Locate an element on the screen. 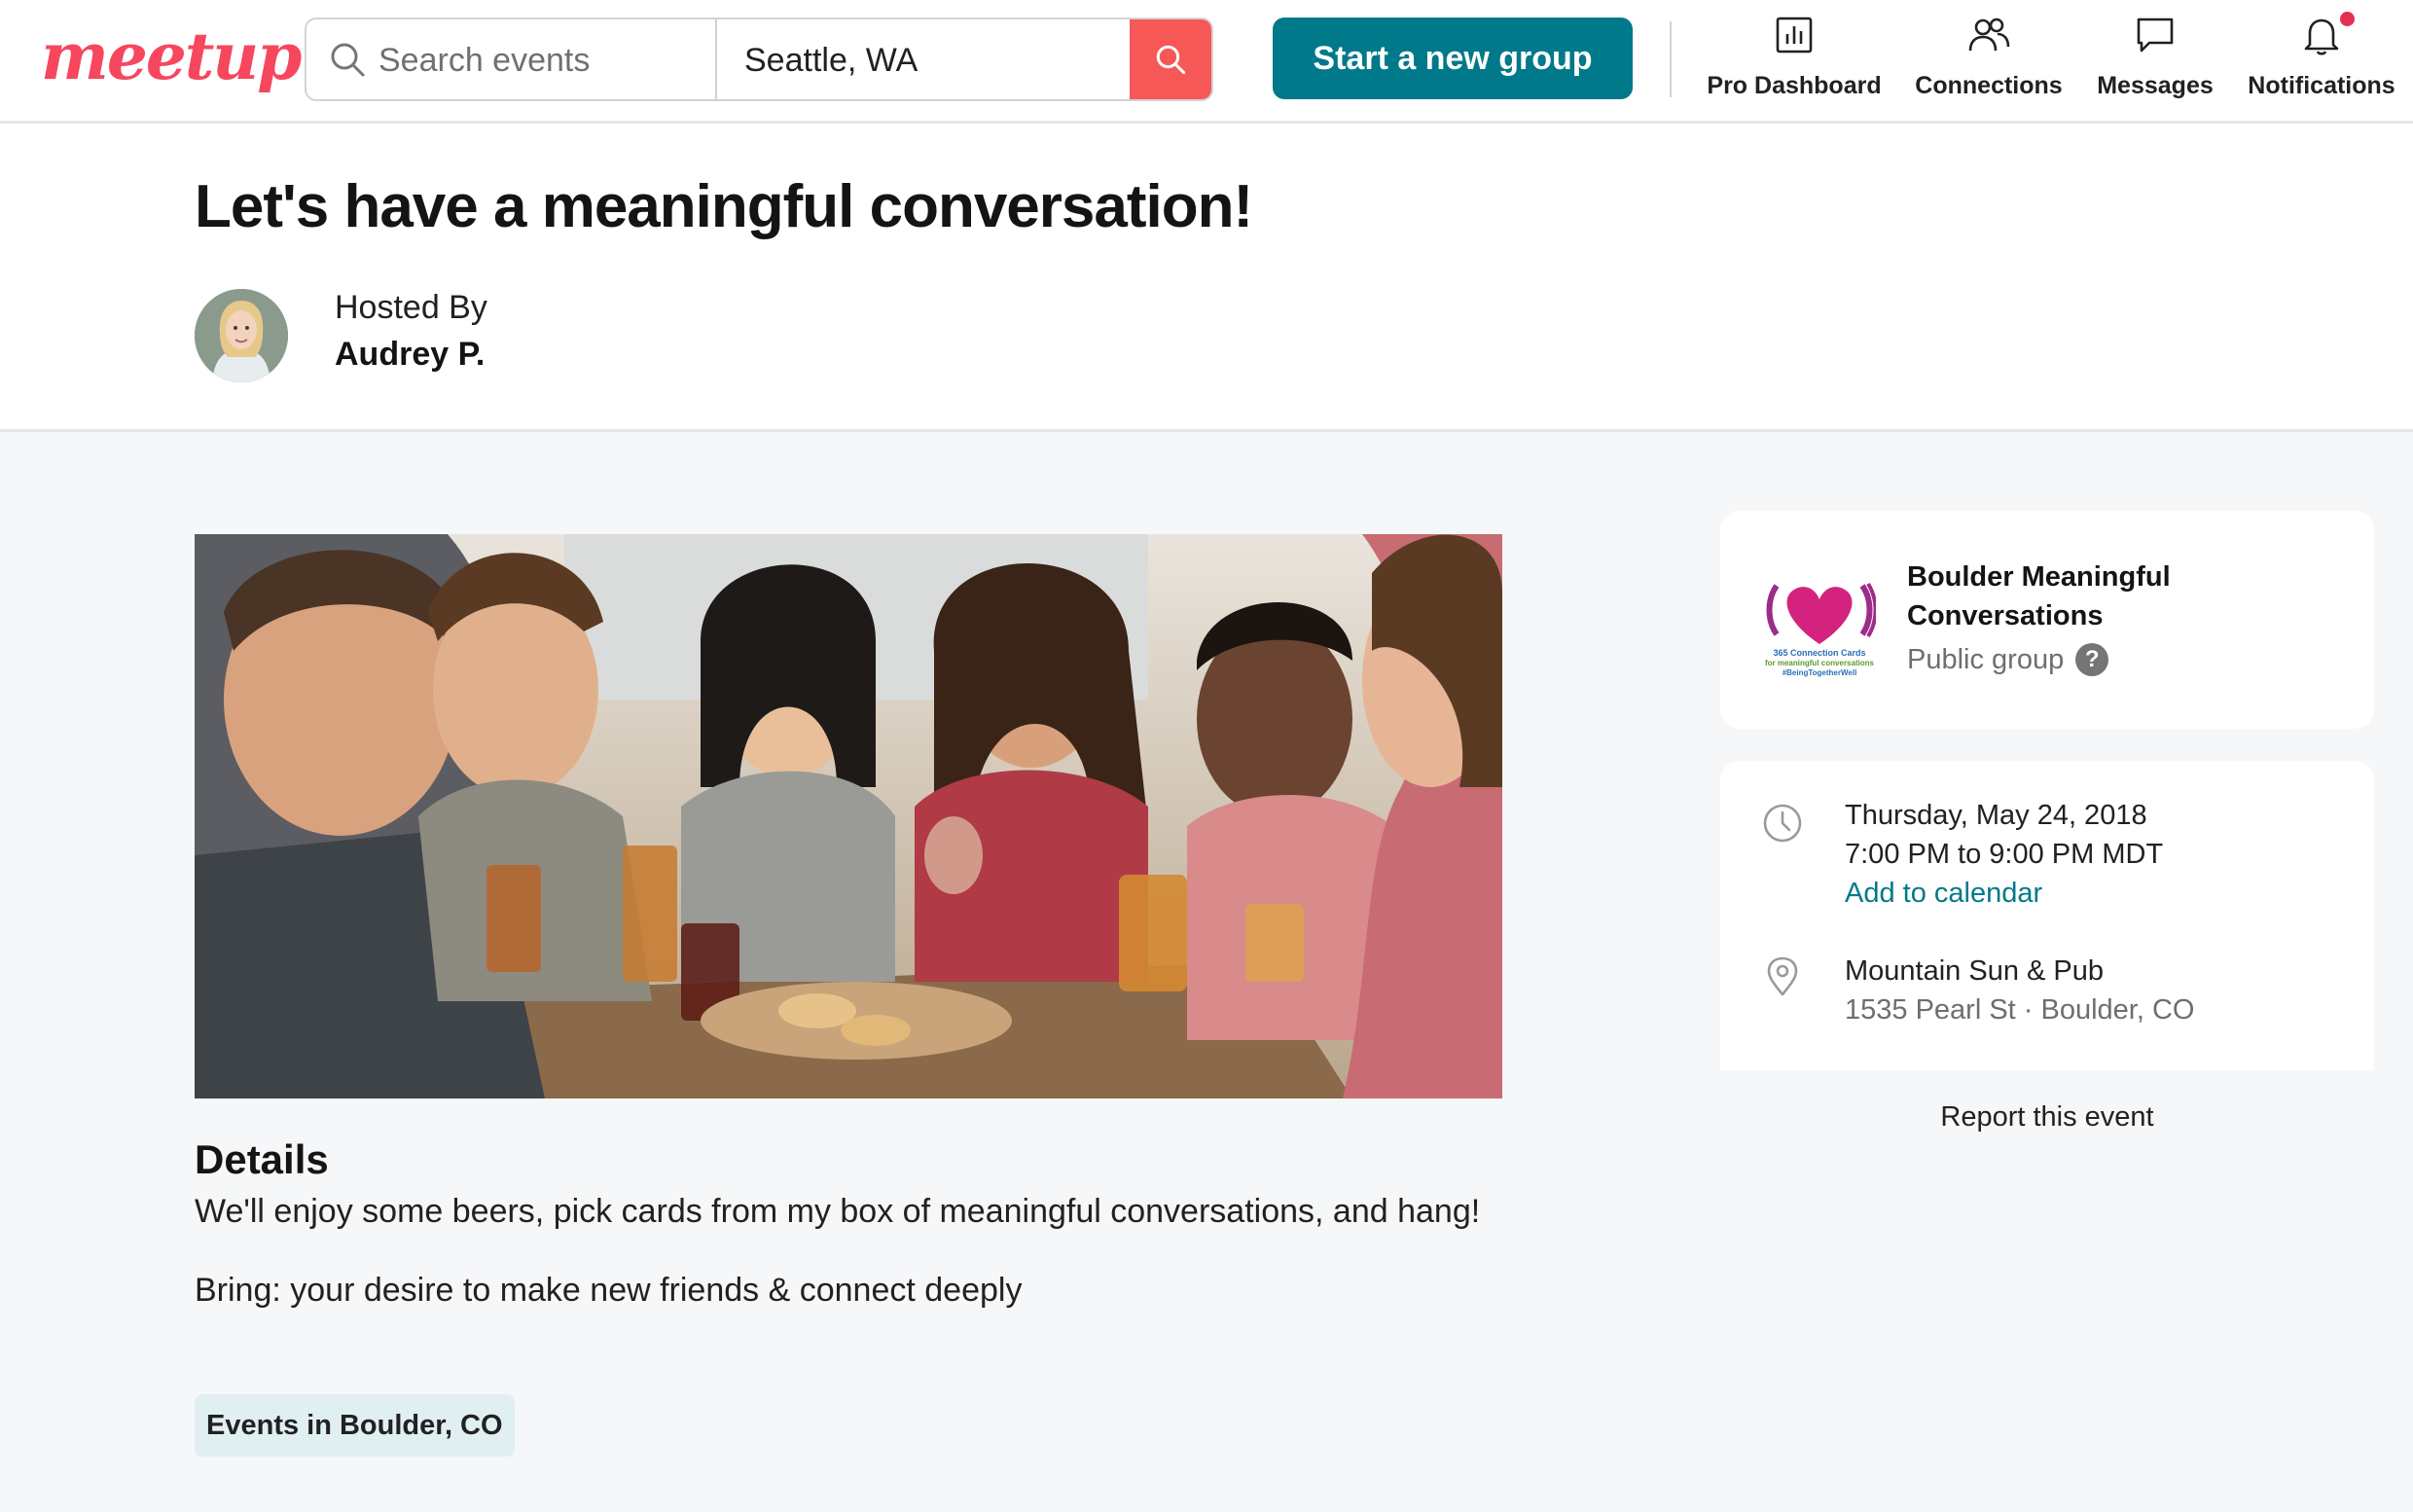 The height and width of the screenshot is (1512, 2413). people-icon is located at coordinates (1989, 35).